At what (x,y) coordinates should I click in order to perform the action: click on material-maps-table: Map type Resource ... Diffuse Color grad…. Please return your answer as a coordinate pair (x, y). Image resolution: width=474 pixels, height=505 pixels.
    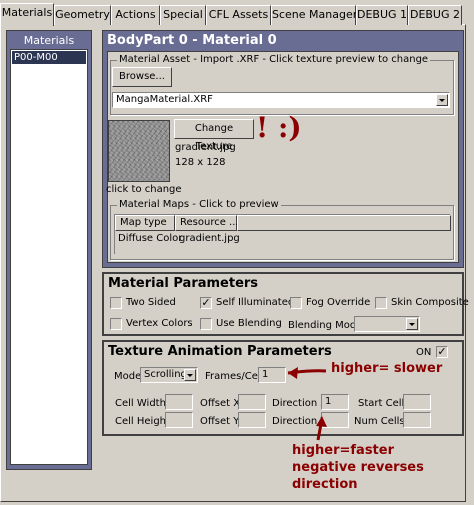
    Looking at the image, I should click on (282, 234).